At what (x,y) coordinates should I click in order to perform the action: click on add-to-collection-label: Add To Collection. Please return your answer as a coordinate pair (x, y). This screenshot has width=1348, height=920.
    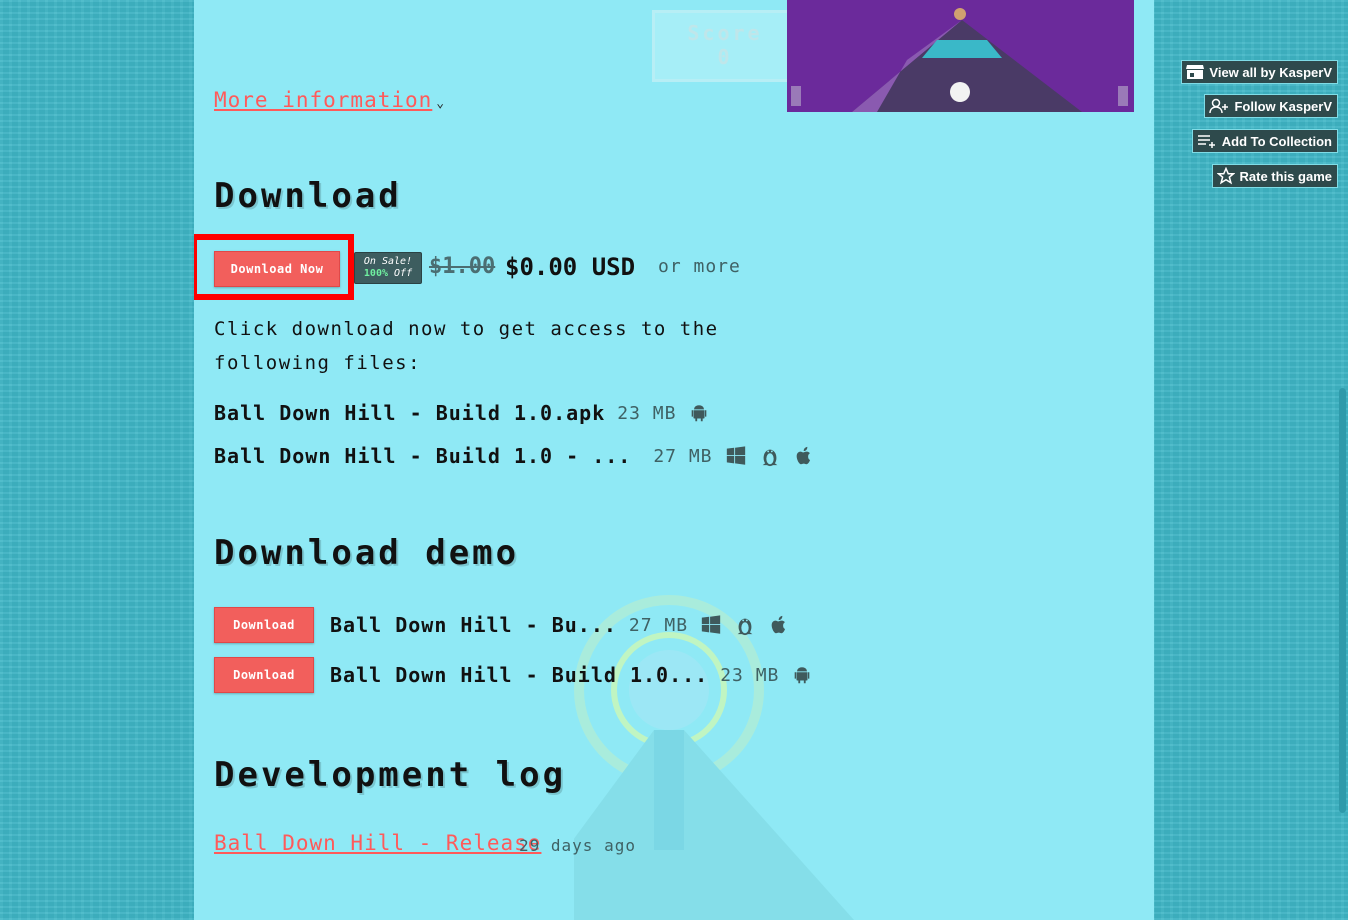
    Looking at the image, I should click on (1276, 141).